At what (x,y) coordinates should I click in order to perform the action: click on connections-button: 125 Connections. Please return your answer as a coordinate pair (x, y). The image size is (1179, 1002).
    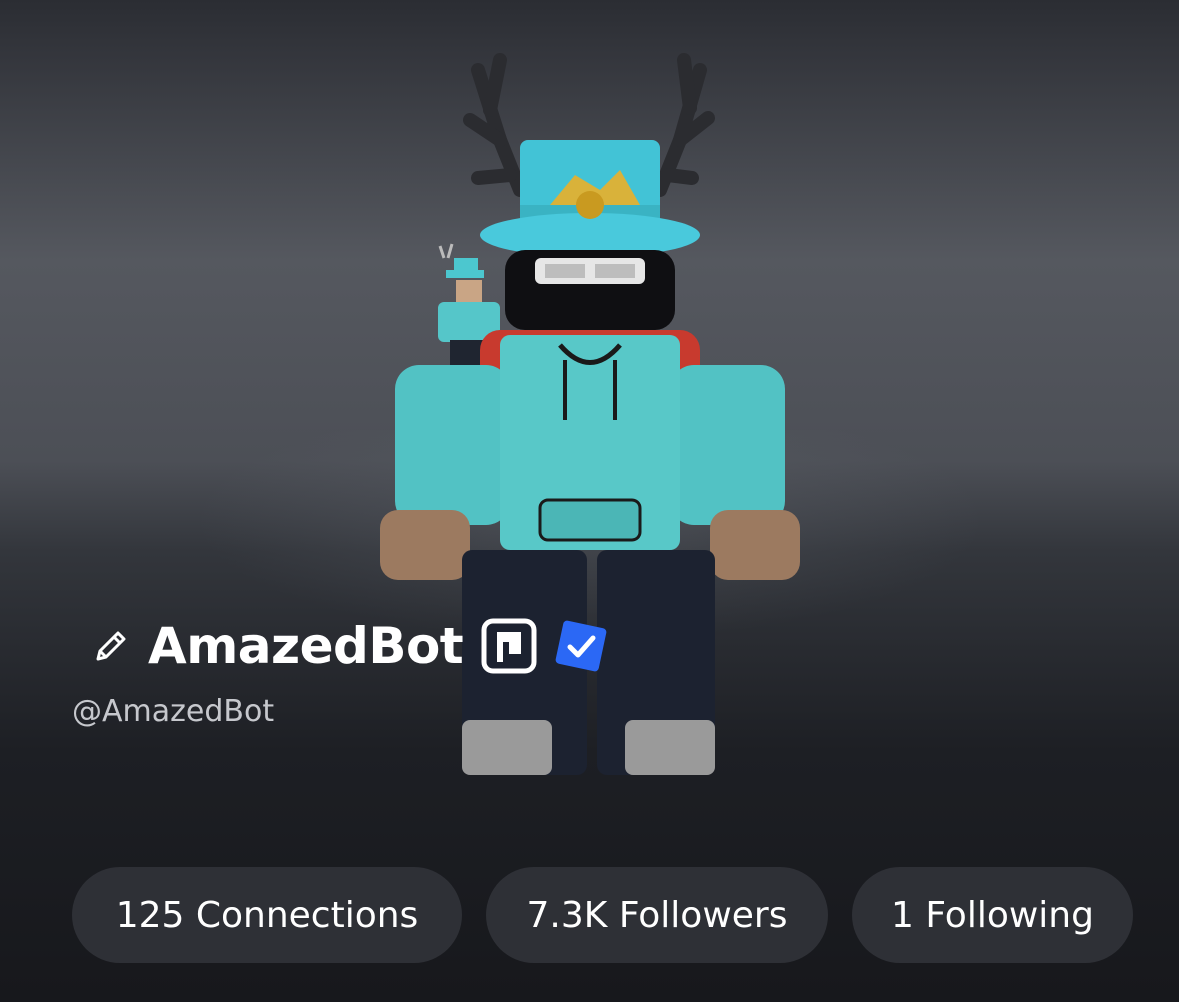
    Looking at the image, I should click on (267, 915).